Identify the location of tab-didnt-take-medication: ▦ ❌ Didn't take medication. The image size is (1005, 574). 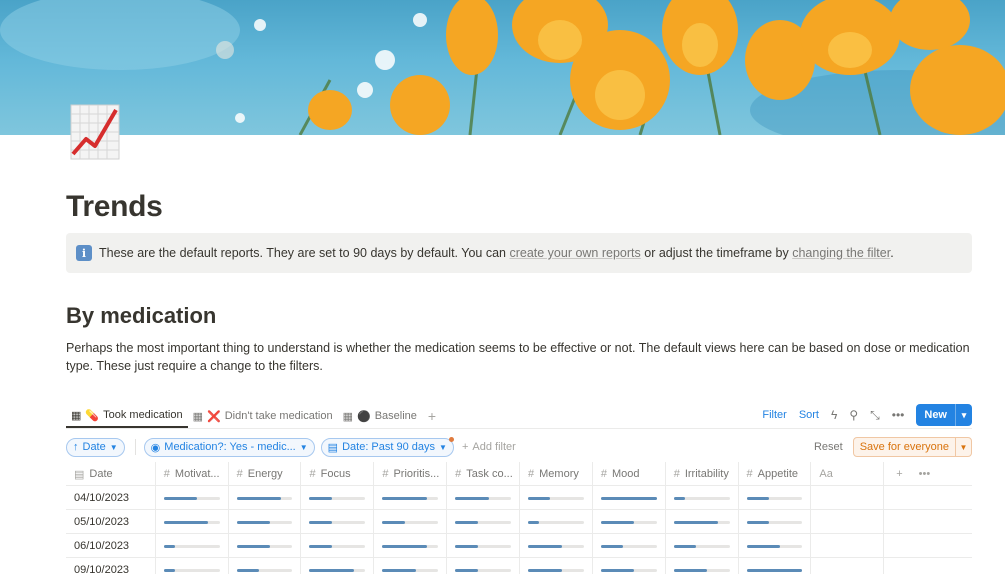
(263, 416).